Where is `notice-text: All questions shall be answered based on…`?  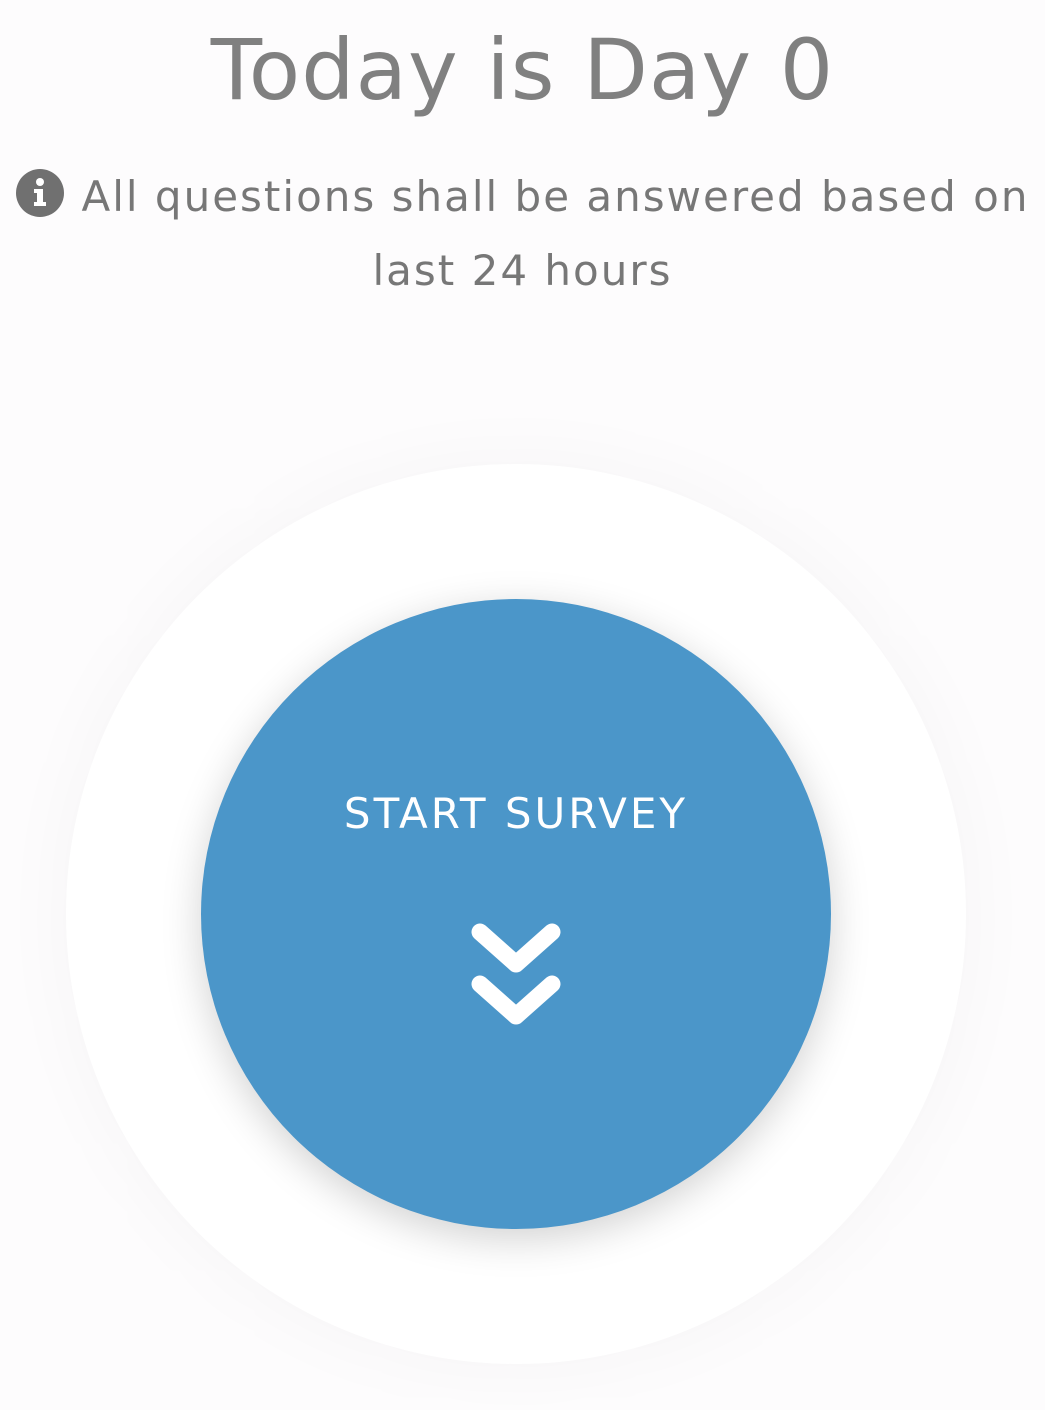
notice-text: All questions shall be answered based on… is located at coordinates (555, 233).